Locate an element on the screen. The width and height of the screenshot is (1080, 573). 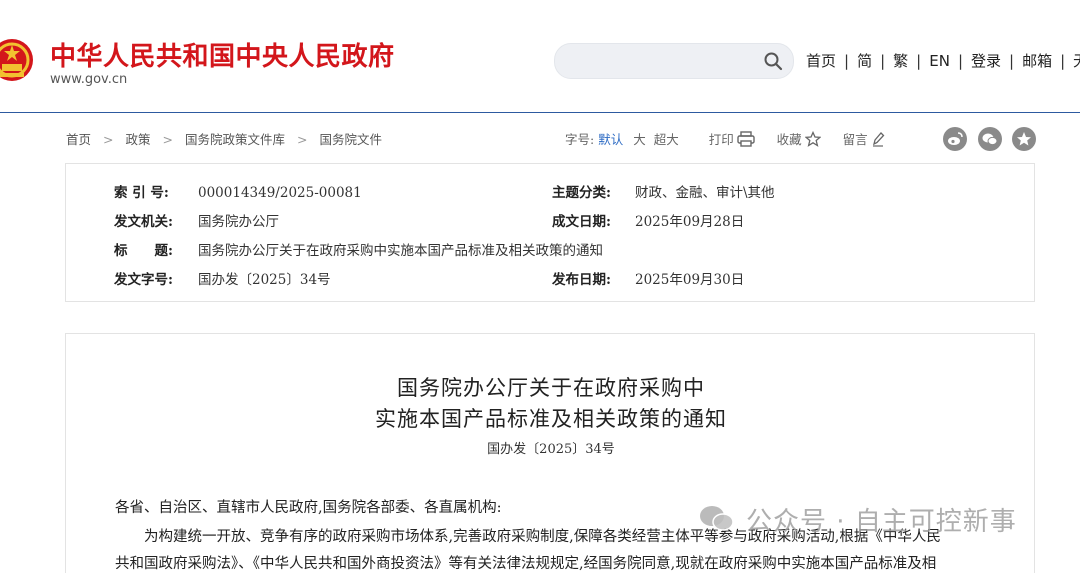
top-nav: 首页 | 简 | 繁 | EN | 登录 | 邮箱 | 无 is located at coordinates (943, 60).